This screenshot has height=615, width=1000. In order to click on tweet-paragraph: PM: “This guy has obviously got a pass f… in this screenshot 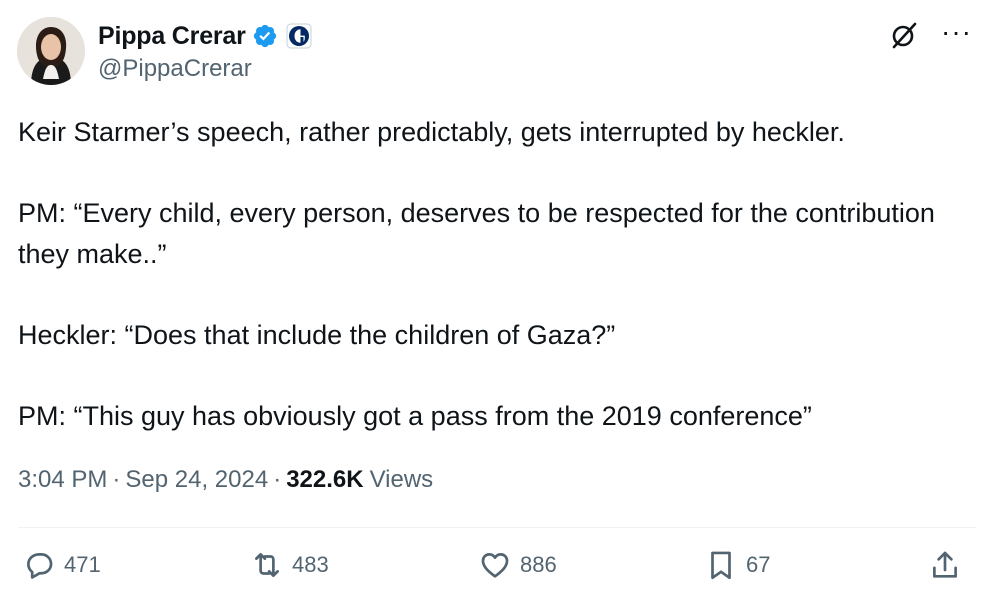, I will do `click(415, 415)`.